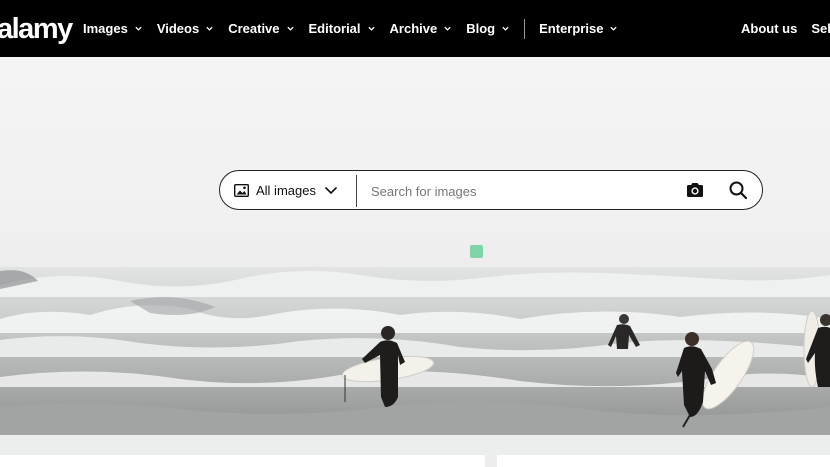 This screenshot has width=830, height=467. I want to click on nav-item-label: Images, so click(105, 28).